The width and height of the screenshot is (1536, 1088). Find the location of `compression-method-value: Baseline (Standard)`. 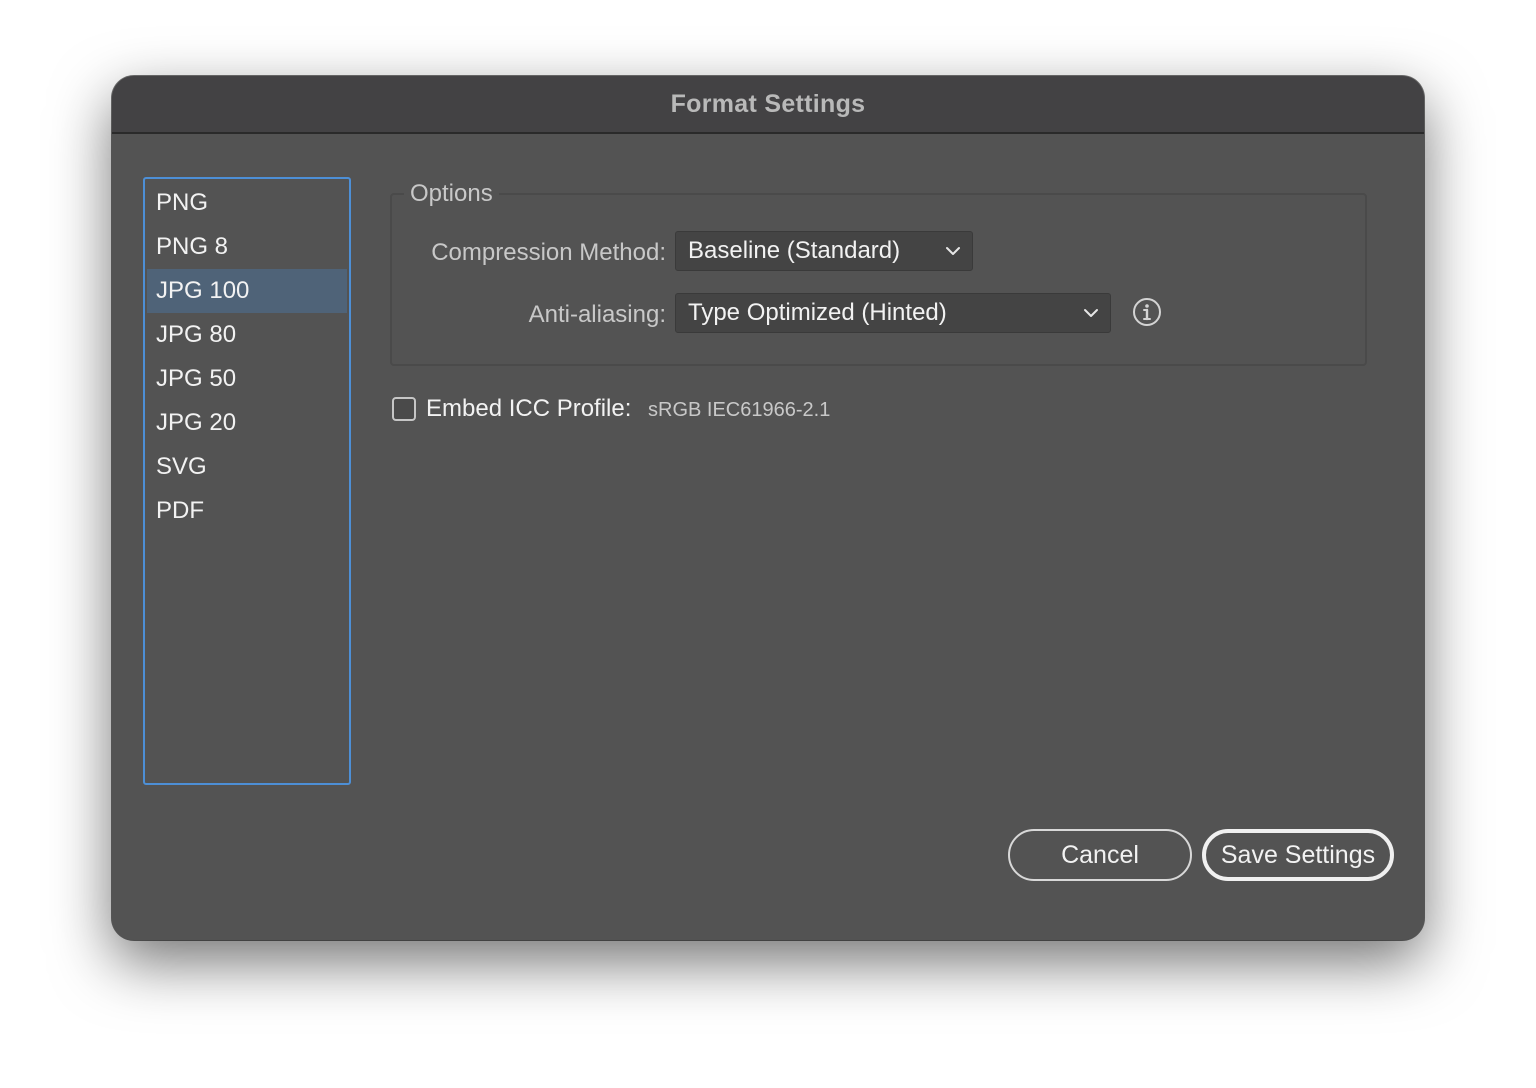

compression-method-value: Baseline (Standard) is located at coordinates (794, 250).